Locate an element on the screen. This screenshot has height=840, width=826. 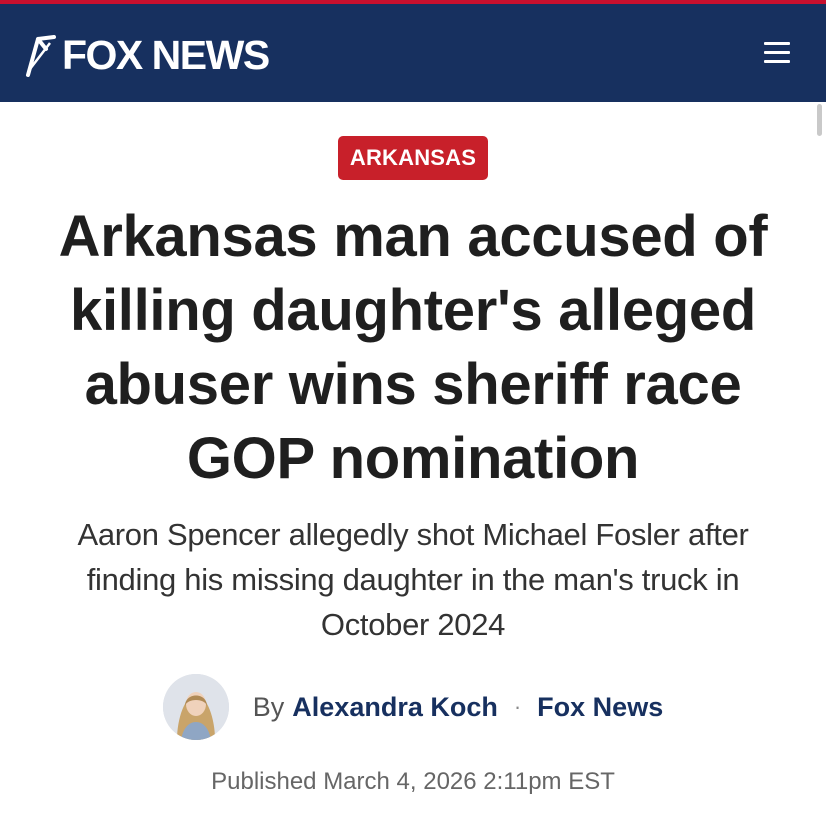
byline: By Alexandra Koch · Fox News is located at coordinates (413, 707).